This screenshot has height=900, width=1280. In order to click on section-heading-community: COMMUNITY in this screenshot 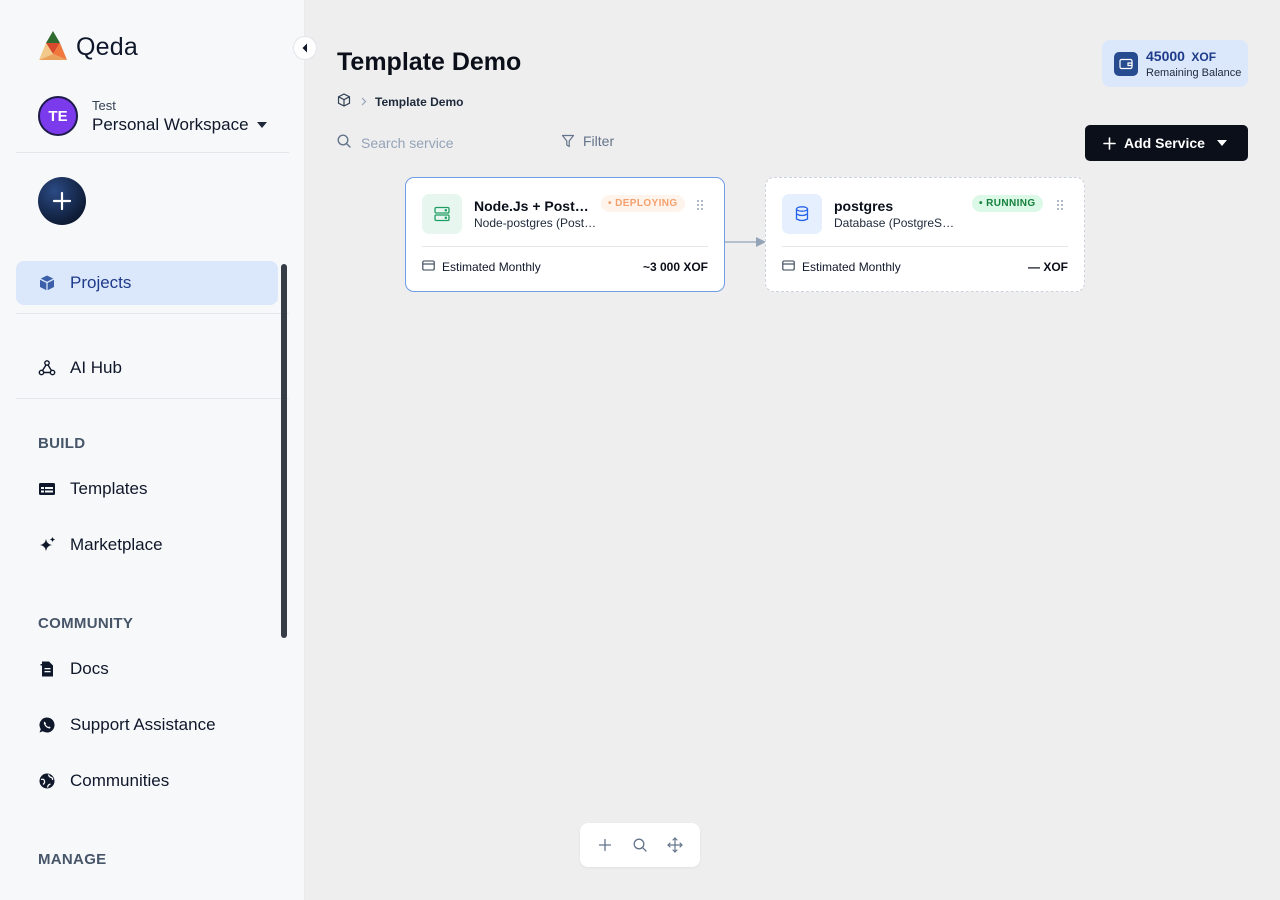, I will do `click(86, 623)`.